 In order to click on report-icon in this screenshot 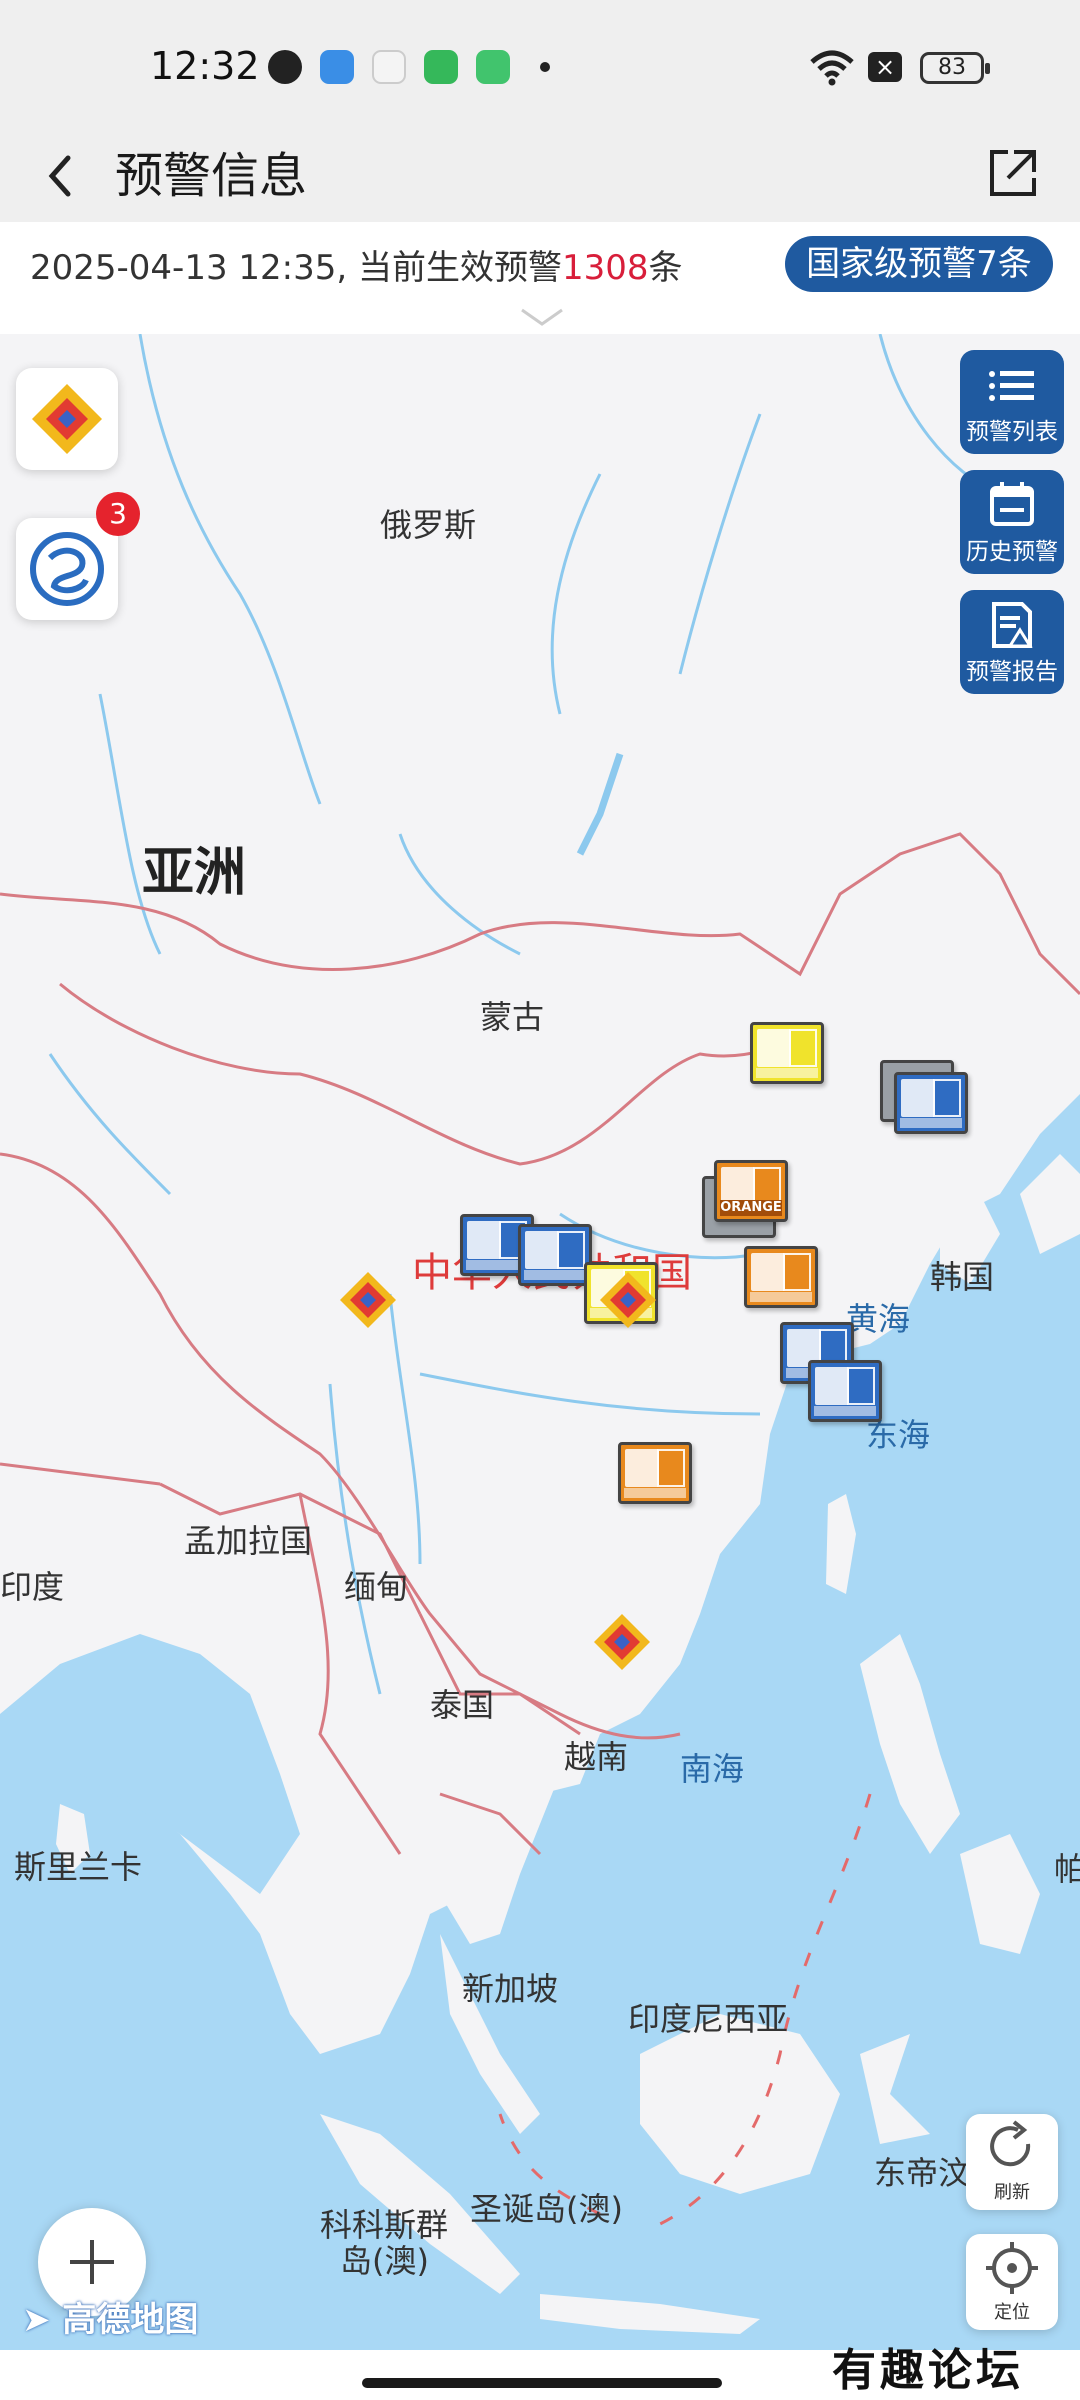, I will do `click(1012, 625)`.